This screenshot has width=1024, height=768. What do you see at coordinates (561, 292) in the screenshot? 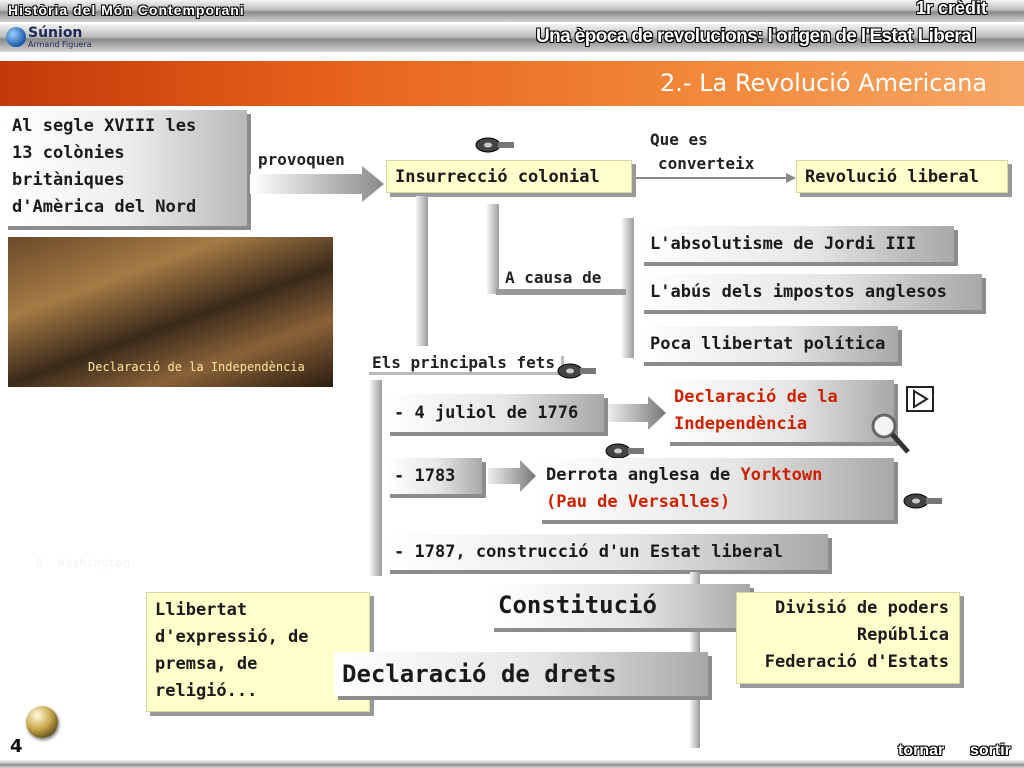
I see `connector-causes` at bounding box center [561, 292].